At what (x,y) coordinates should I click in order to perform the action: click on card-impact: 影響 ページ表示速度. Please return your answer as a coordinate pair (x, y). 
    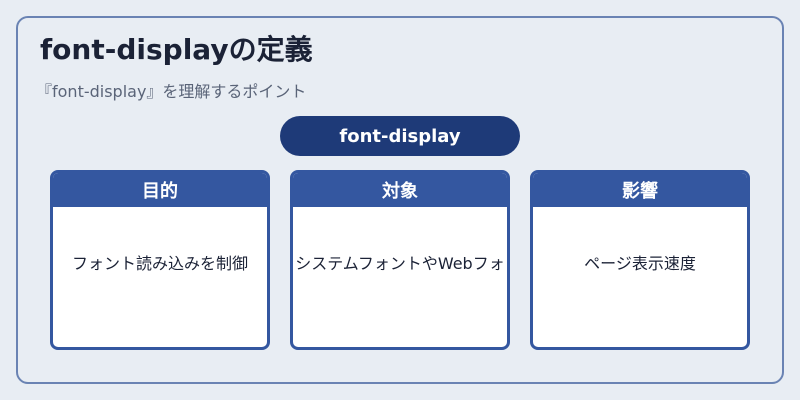
    Looking at the image, I should click on (640, 260).